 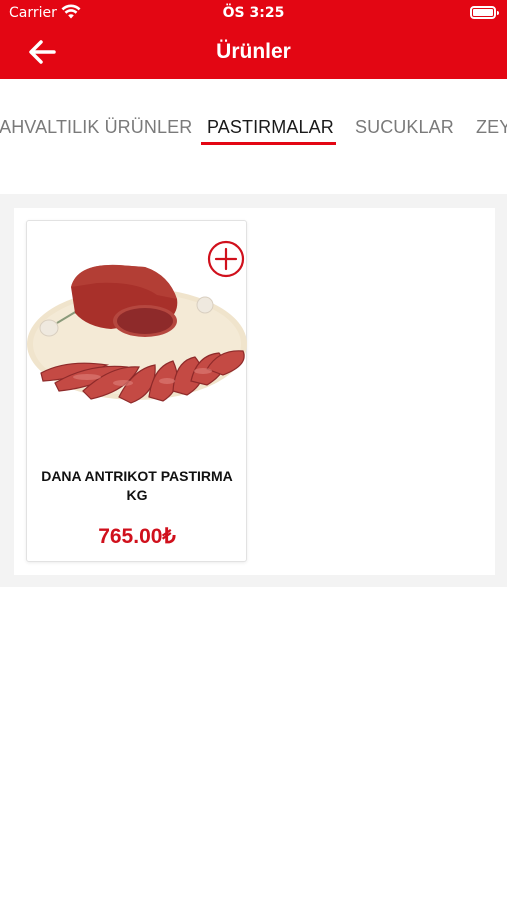 I want to click on clock: ÖS 3:25, so click(x=253, y=13).